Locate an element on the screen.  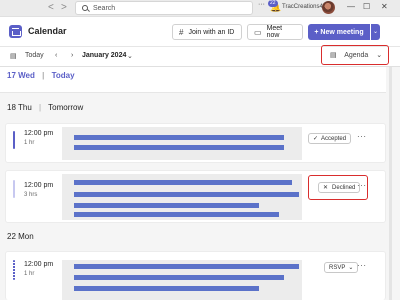
check-icon: ✓ is located at coordinates (316, 139).